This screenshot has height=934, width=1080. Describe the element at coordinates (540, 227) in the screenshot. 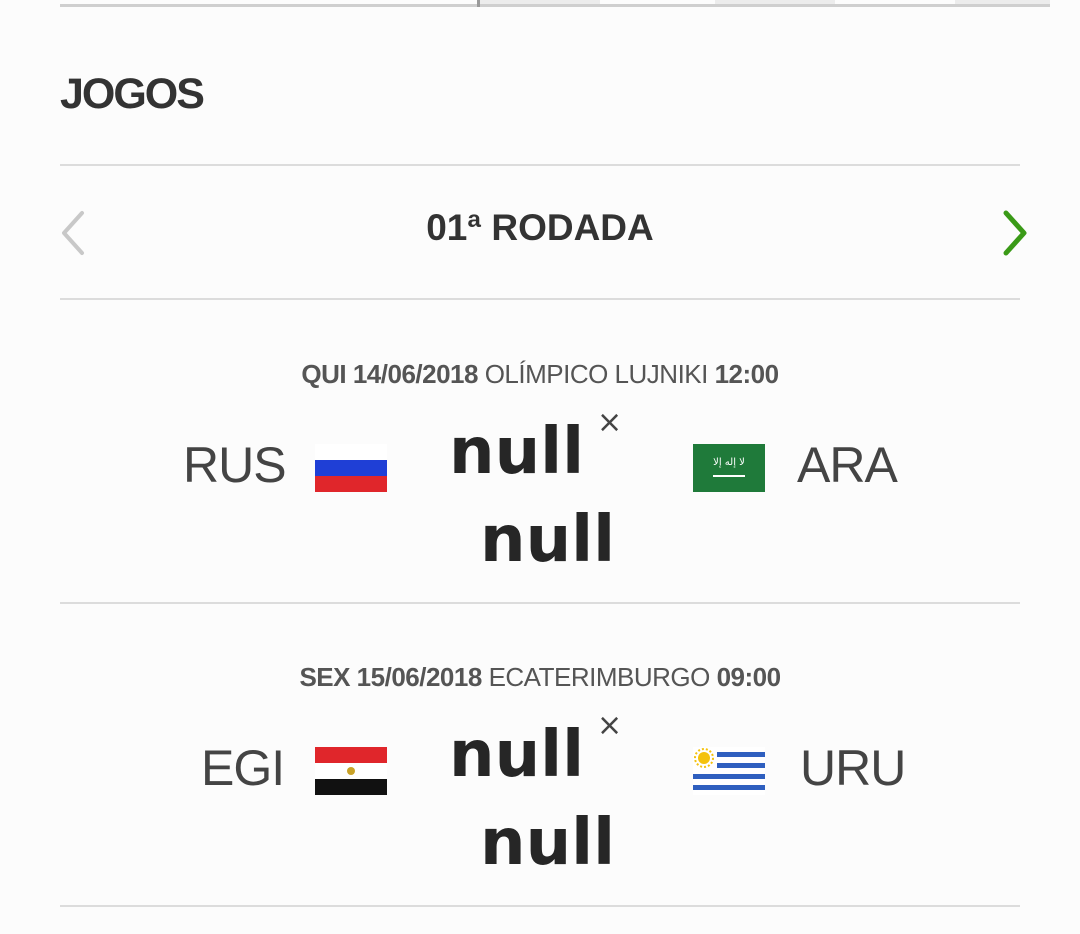

I see `round-title: 01ª RODADA` at that location.